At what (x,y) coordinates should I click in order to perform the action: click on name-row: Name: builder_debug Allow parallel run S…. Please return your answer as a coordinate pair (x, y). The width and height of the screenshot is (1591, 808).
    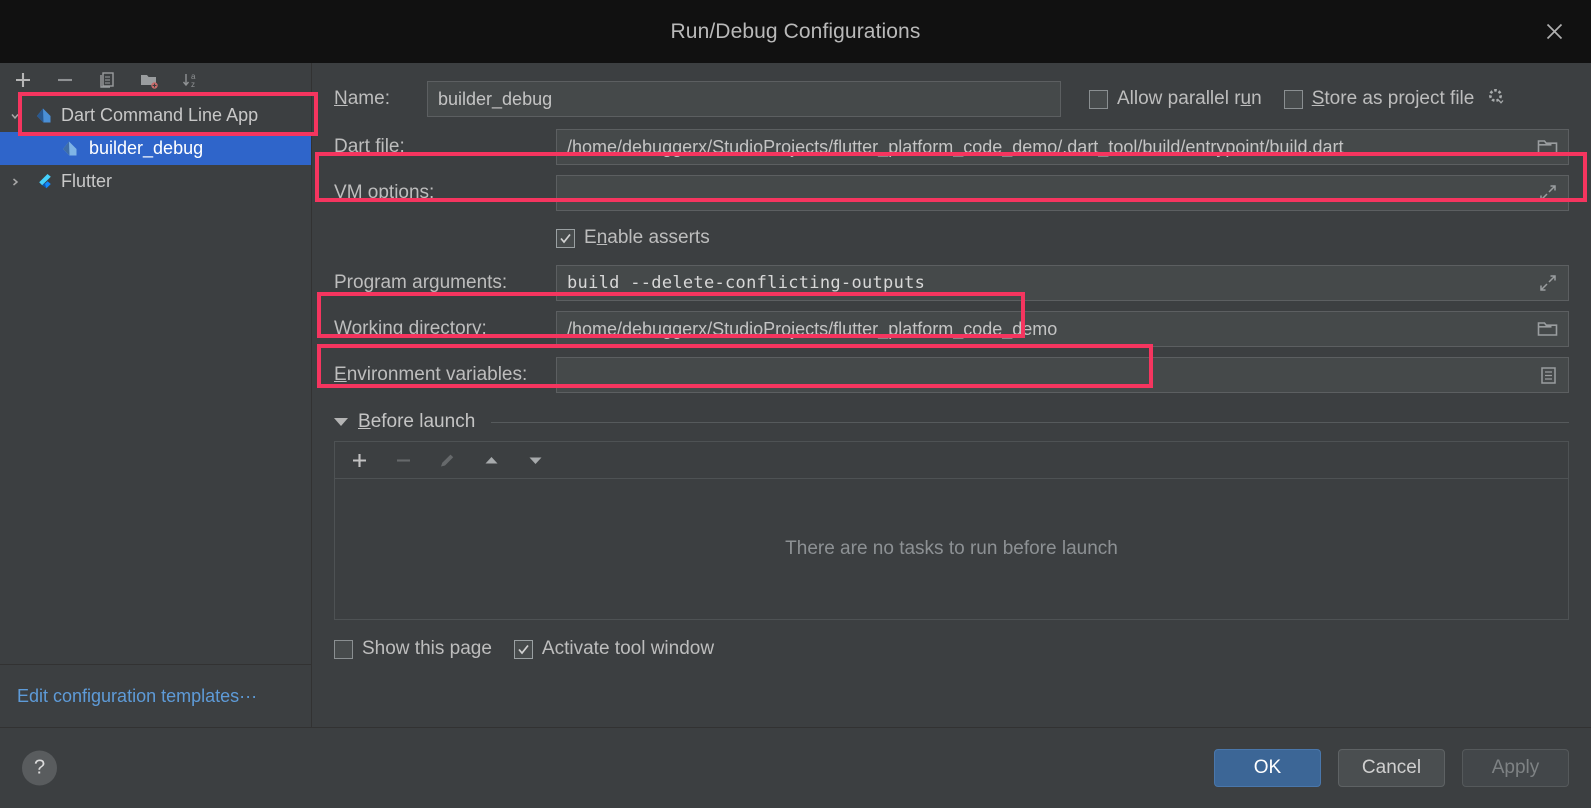
    Looking at the image, I should click on (951, 99).